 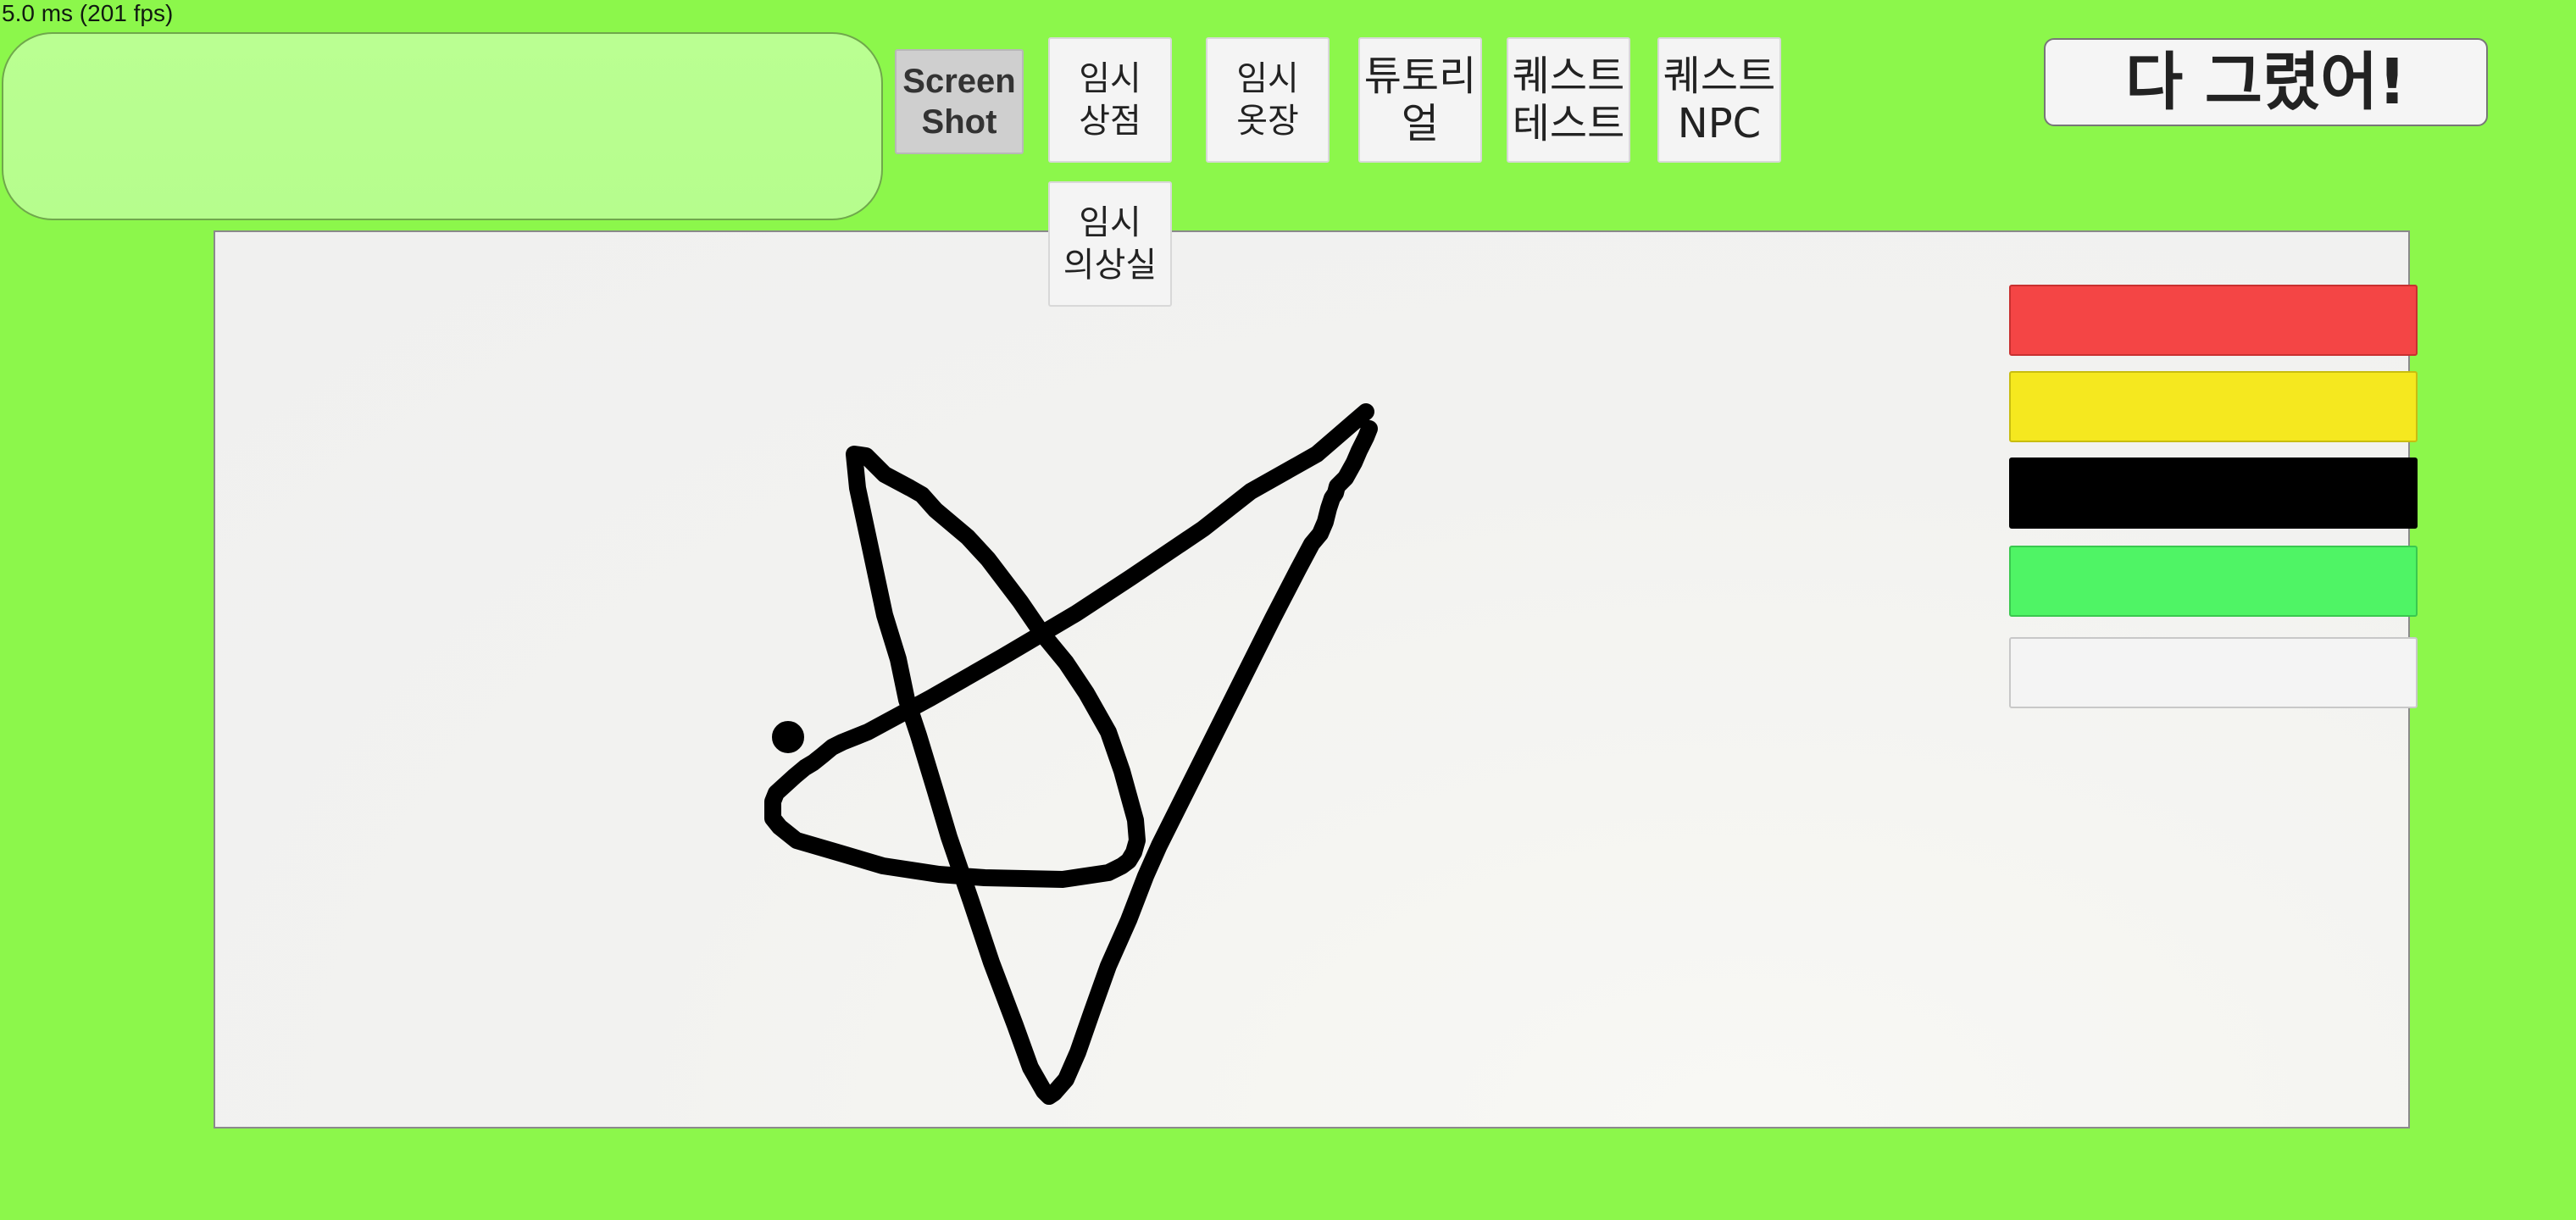 What do you see at coordinates (88, 13) in the screenshot?
I see `fps-counter: 5.0 ms (201 fps)` at bounding box center [88, 13].